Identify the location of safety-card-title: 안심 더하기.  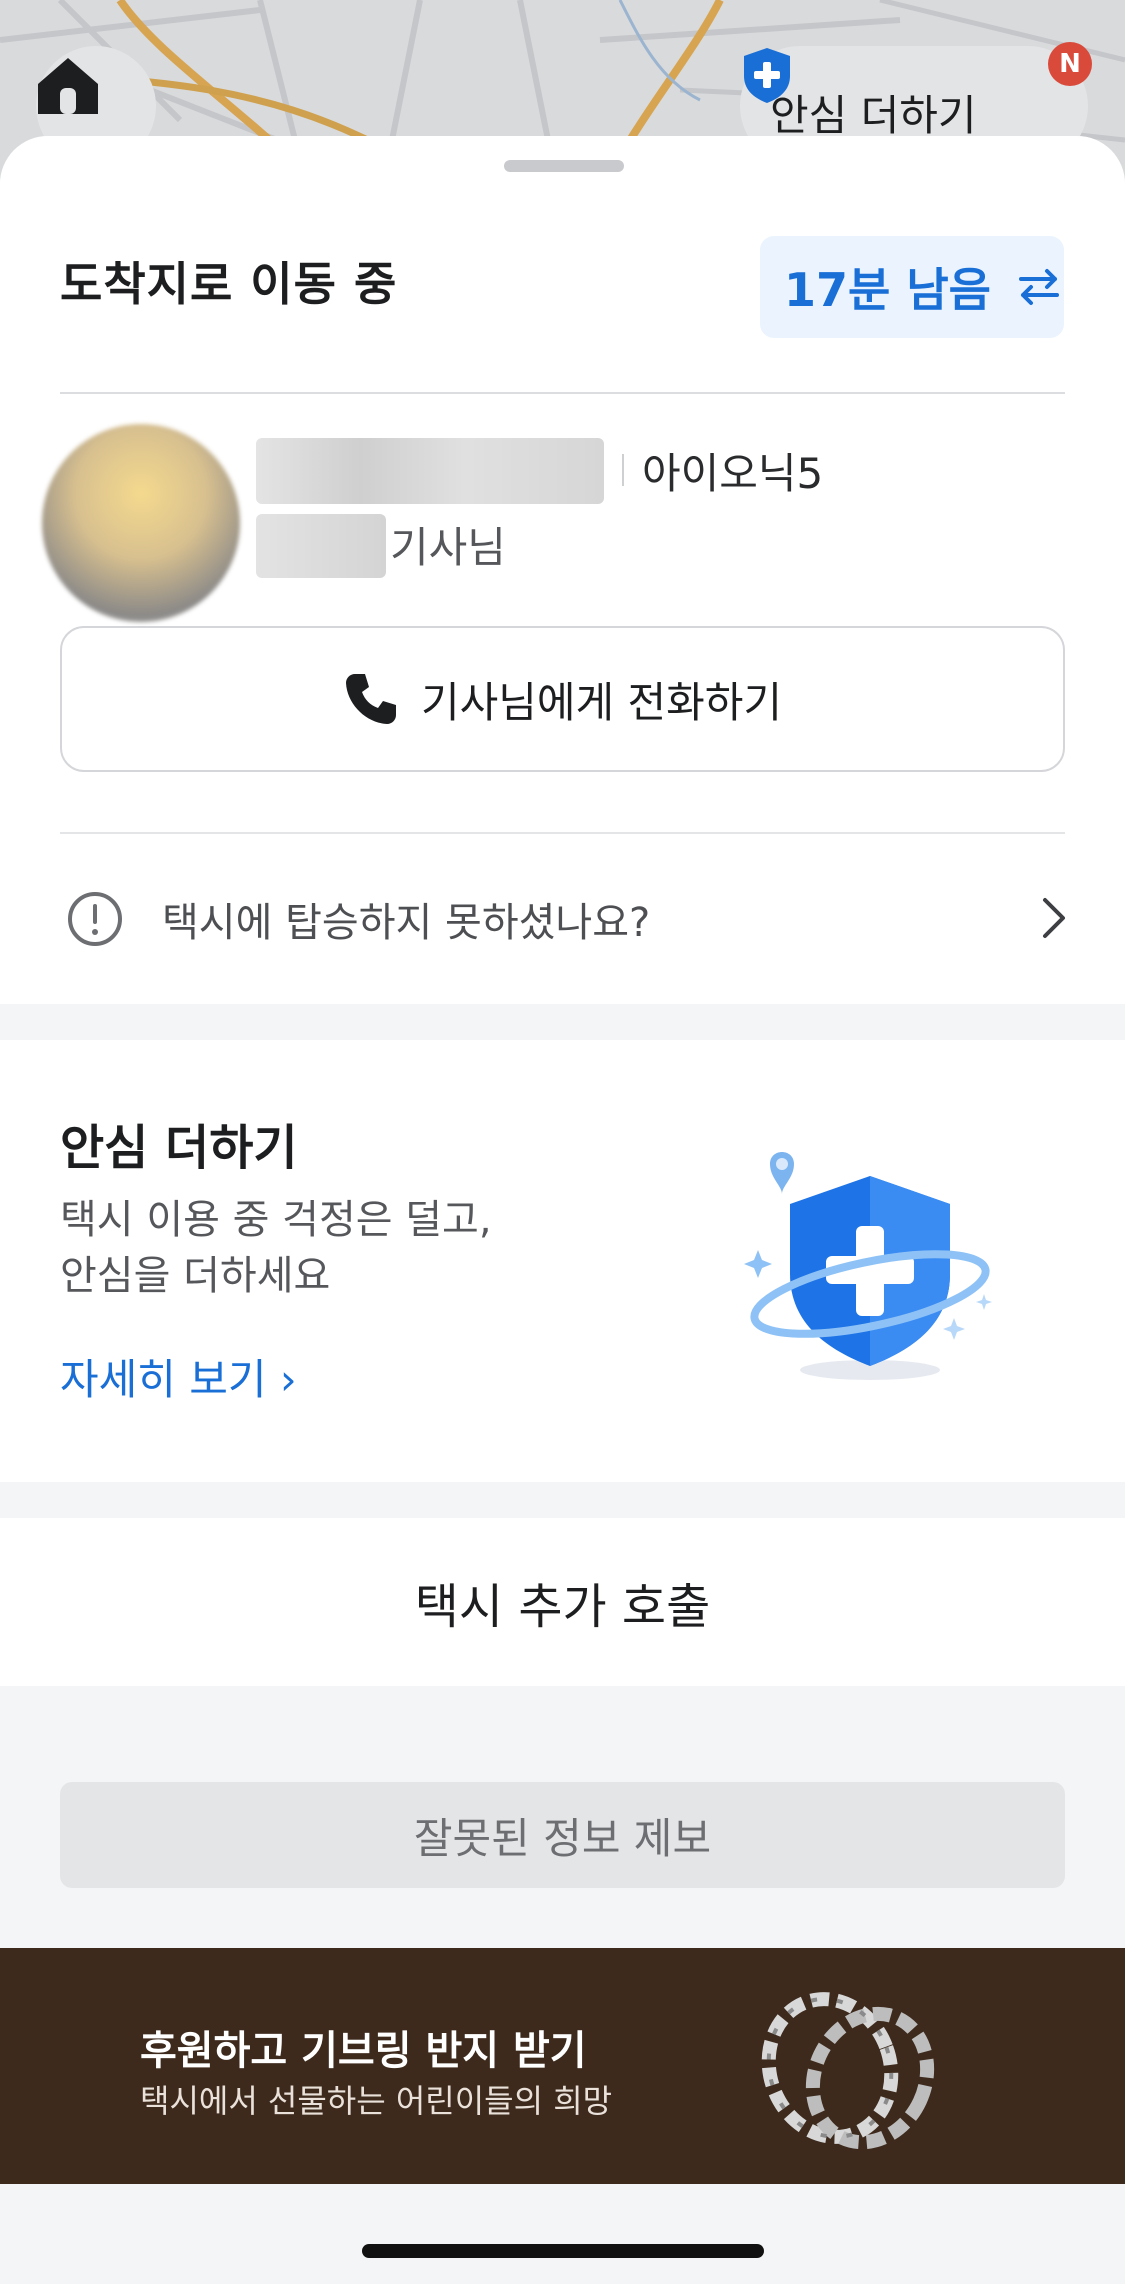
(179, 1148).